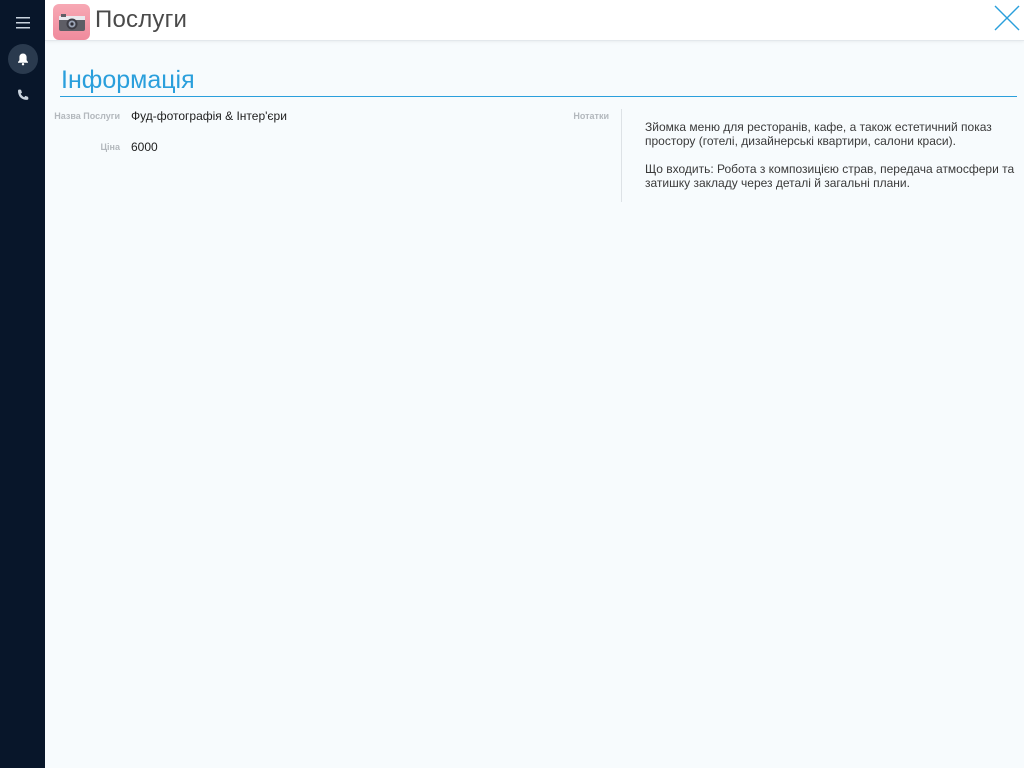  I want to click on column-divider, so click(621, 155).